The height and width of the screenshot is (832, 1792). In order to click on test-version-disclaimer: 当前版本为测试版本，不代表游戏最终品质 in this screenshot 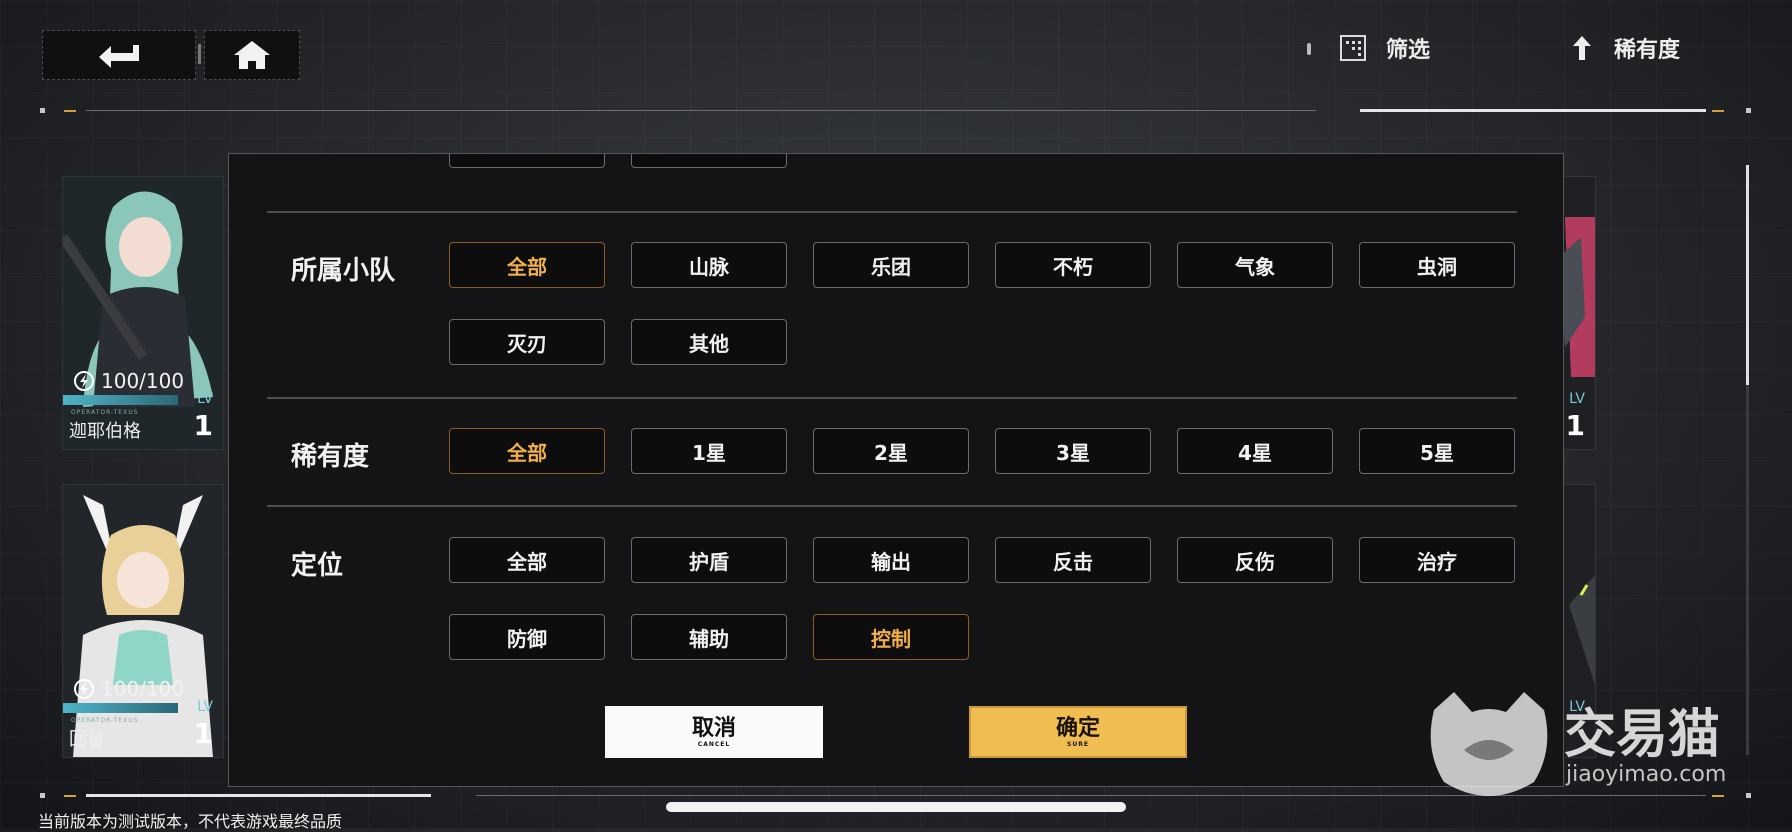, I will do `click(190, 821)`.